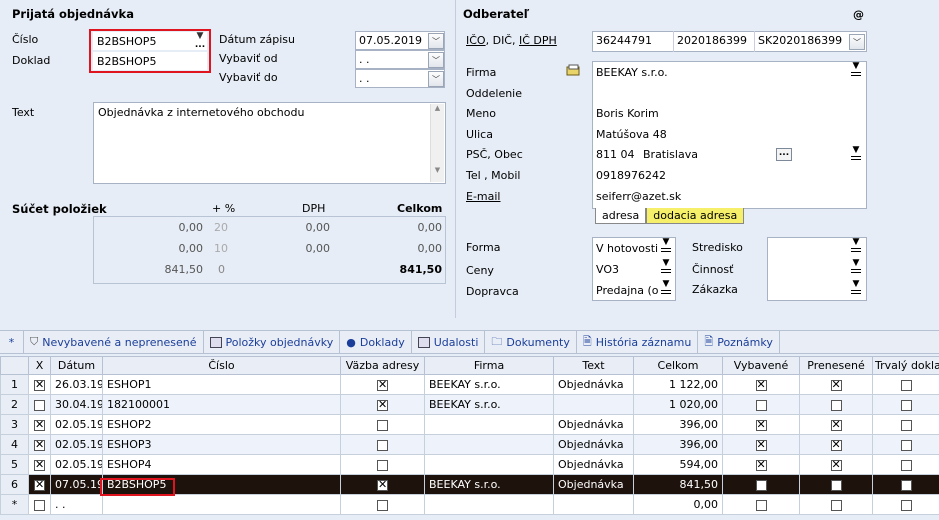 The image size is (939, 520). What do you see at coordinates (12, 342) in the screenshot?
I see `tab-star: *` at bounding box center [12, 342].